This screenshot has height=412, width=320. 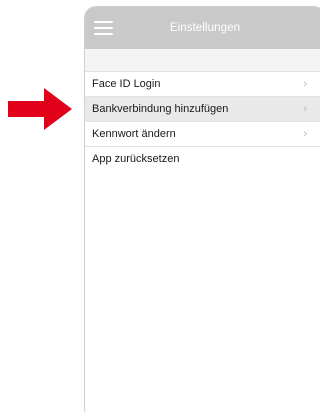 What do you see at coordinates (103, 28) in the screenshot?
I see `hamburger-menu-icon` at bounding box center [103, 28].